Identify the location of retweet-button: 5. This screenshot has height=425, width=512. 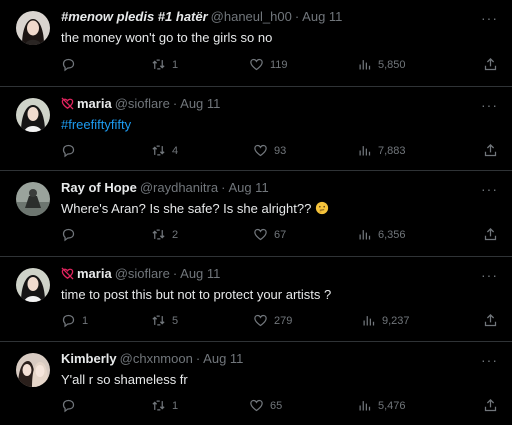
(164, 320).